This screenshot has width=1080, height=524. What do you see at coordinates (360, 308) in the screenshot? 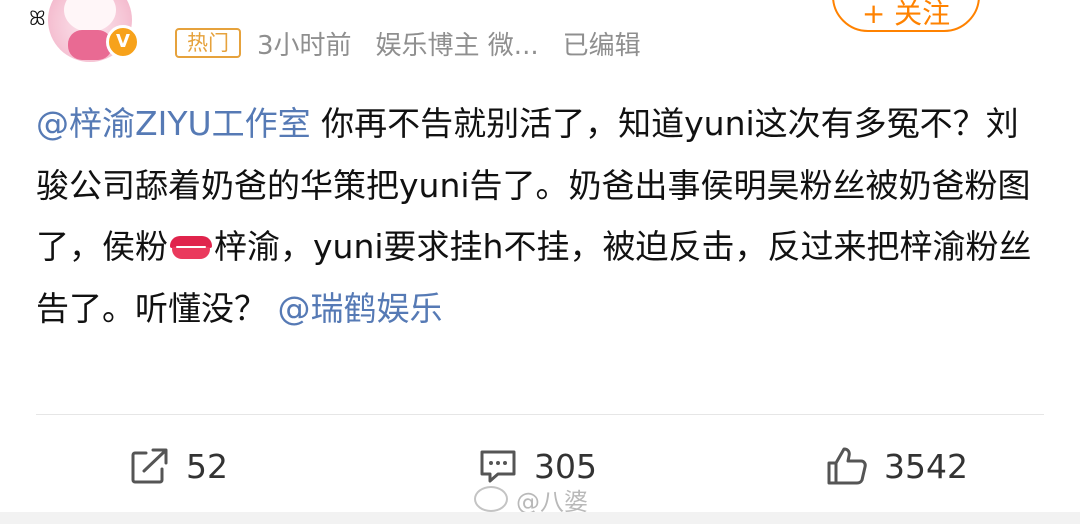
I see `mention-link: @瑞鹤娱乐` at bounding box center [360, 308].